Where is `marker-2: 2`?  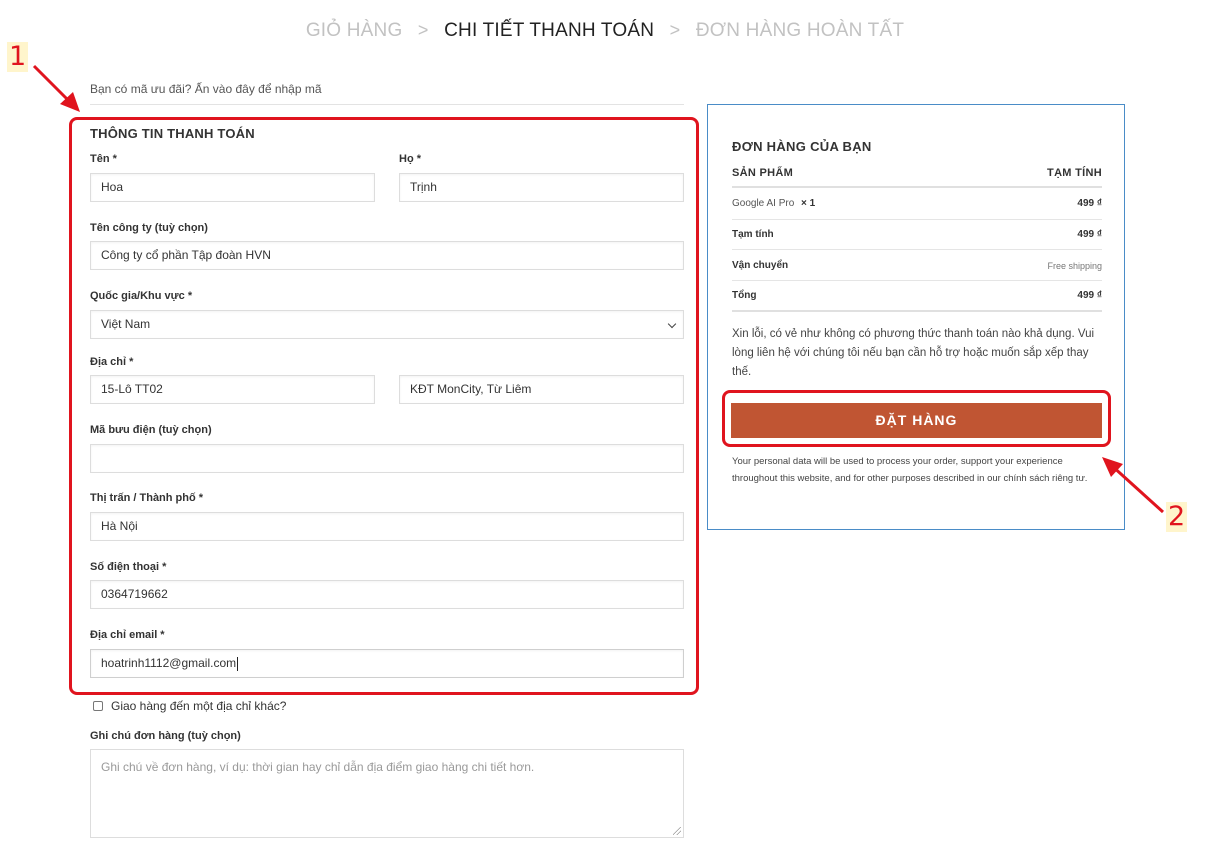
marker-2: 2 is located at coordinates (1177, 516).